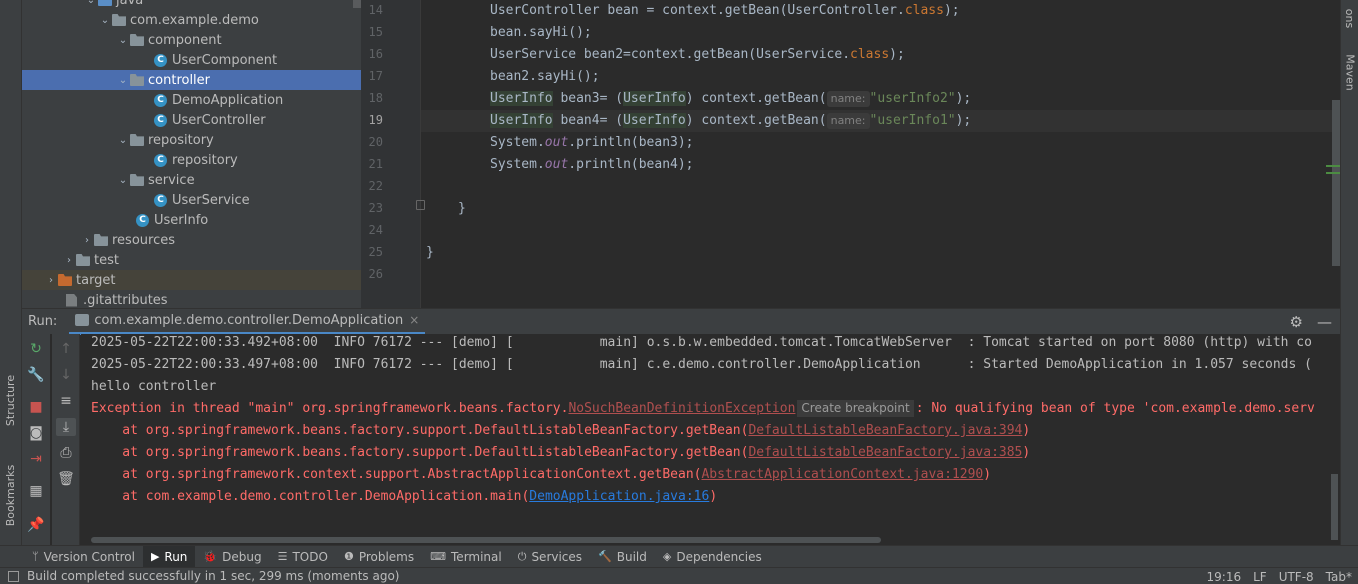 This screenshot has height=584, width=1358. What do you see at coordinates (11, 495) in the screenshot?
I see `bookmarks-tool-tab: Bookmarks` at bounding box center [11, 495].